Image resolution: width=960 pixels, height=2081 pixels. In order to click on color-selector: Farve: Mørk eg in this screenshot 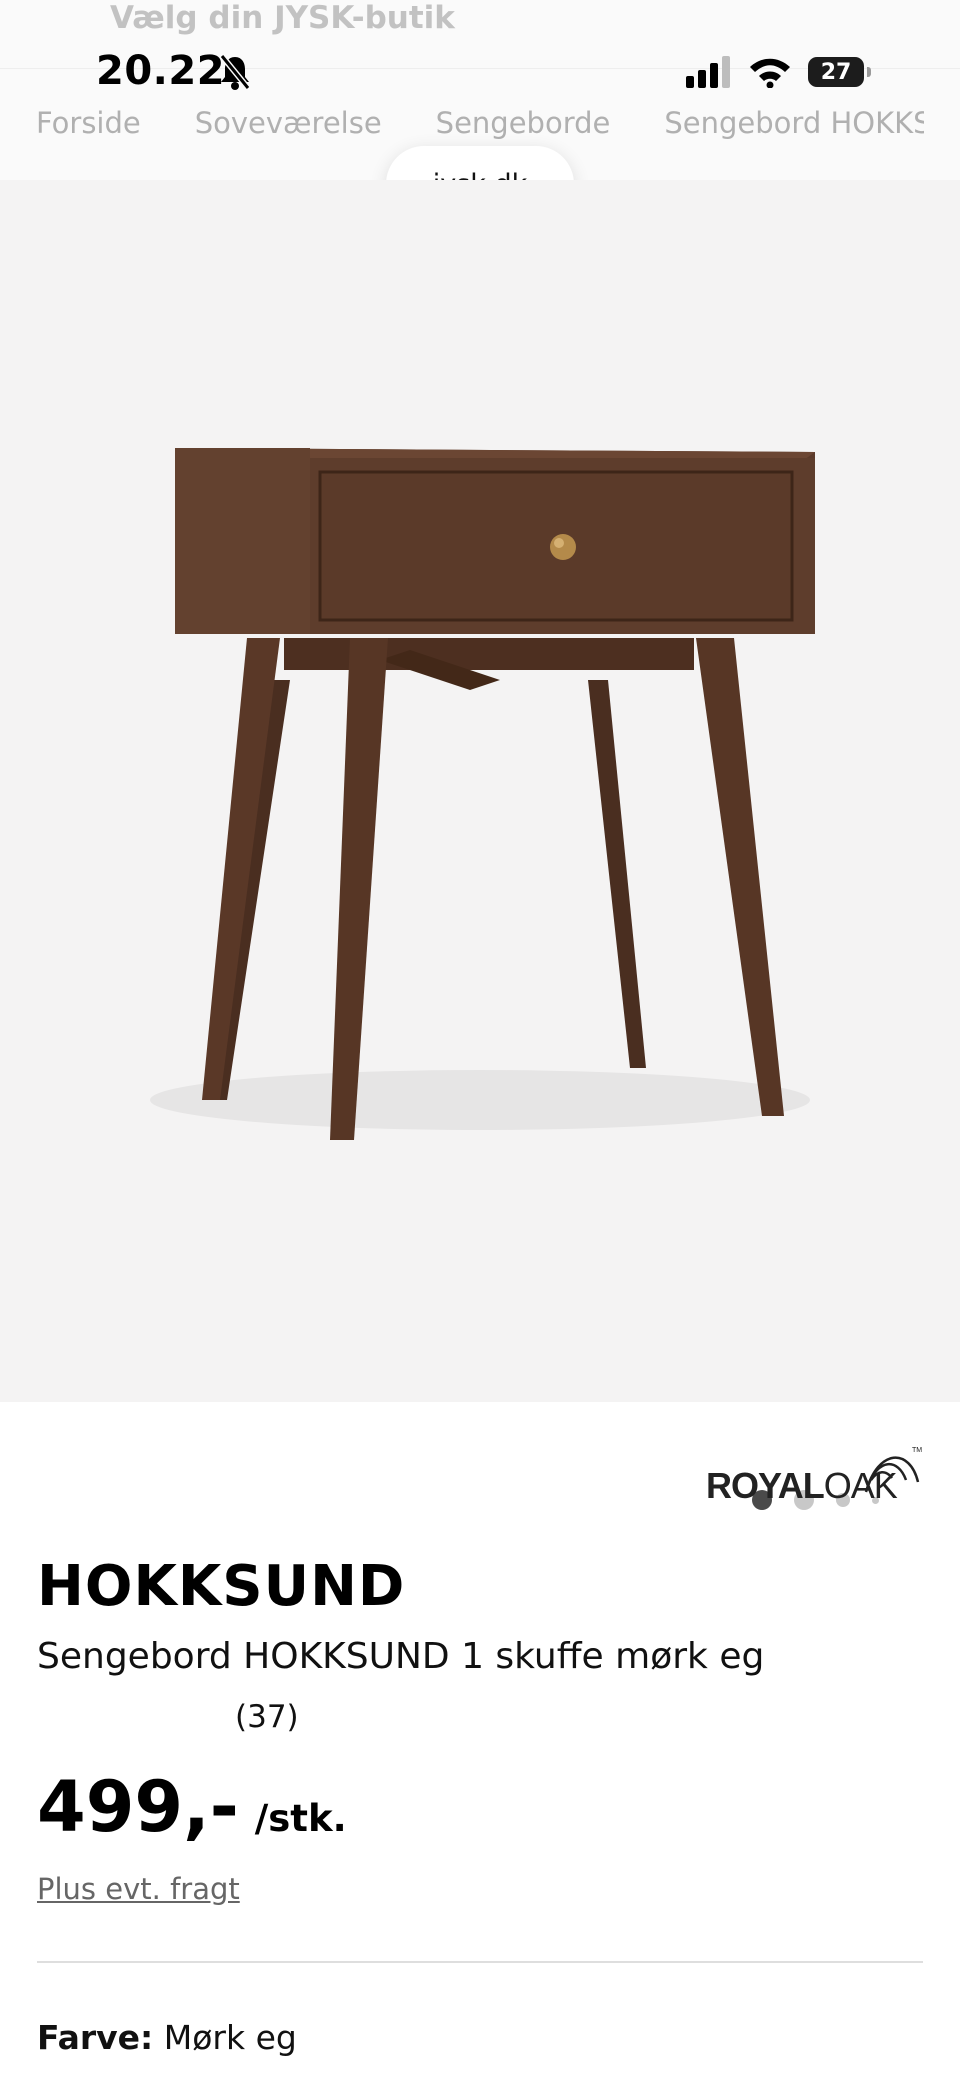, I will do `click(167, 2037)`.